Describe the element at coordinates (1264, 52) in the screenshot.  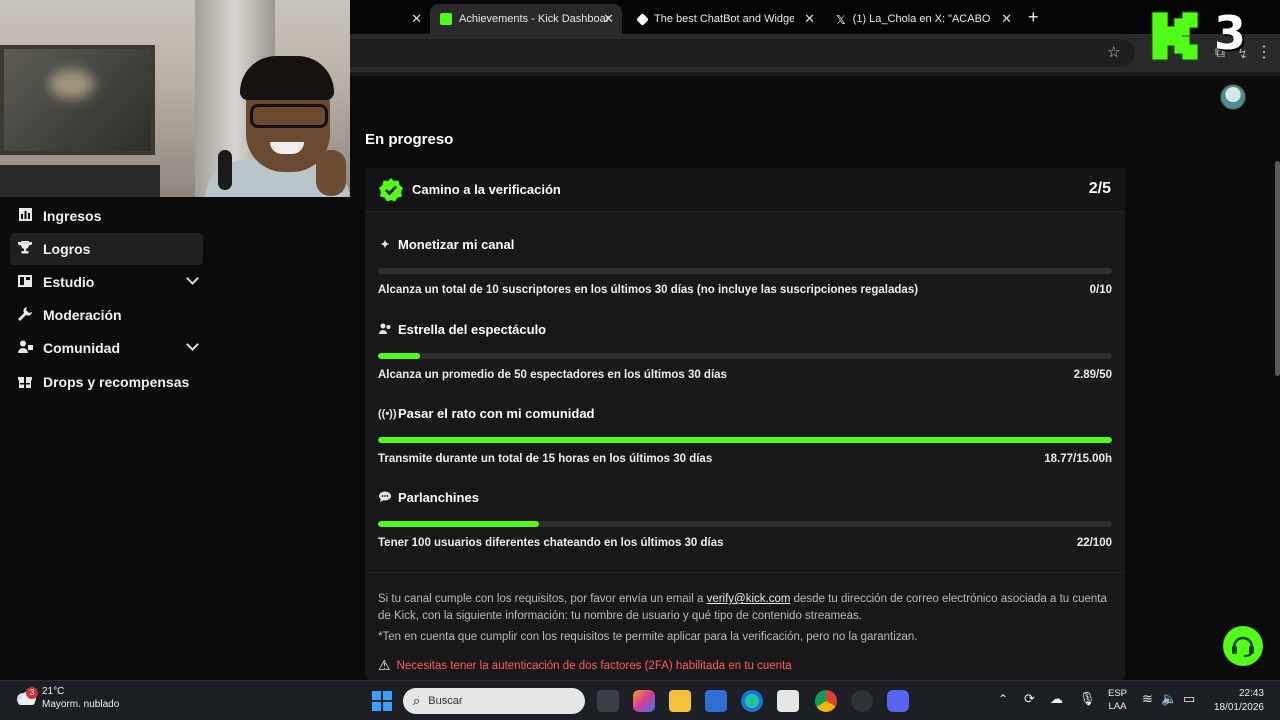
I see `browser-menu-icon: ⋮` at that location.